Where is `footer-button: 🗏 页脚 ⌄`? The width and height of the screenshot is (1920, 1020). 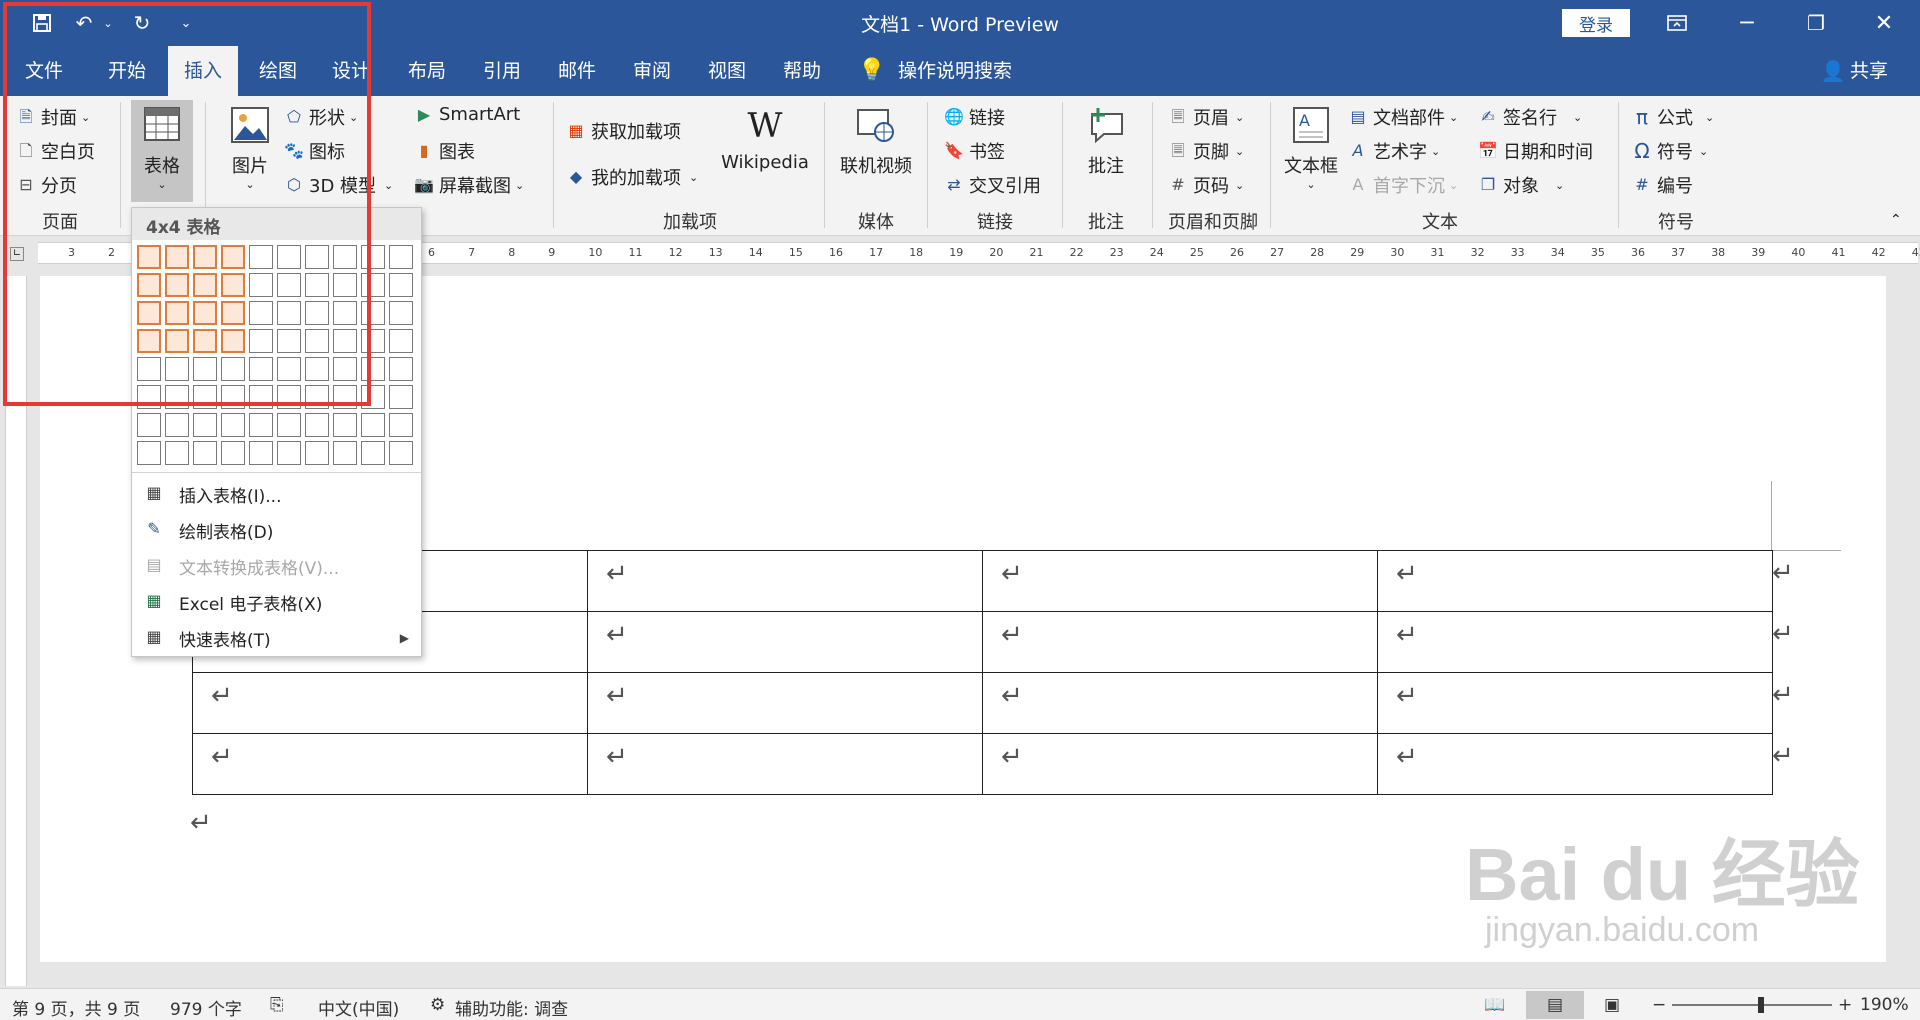 footer-button: 🗏 页脚 ⌄ is located at coordinates (1206, 151).